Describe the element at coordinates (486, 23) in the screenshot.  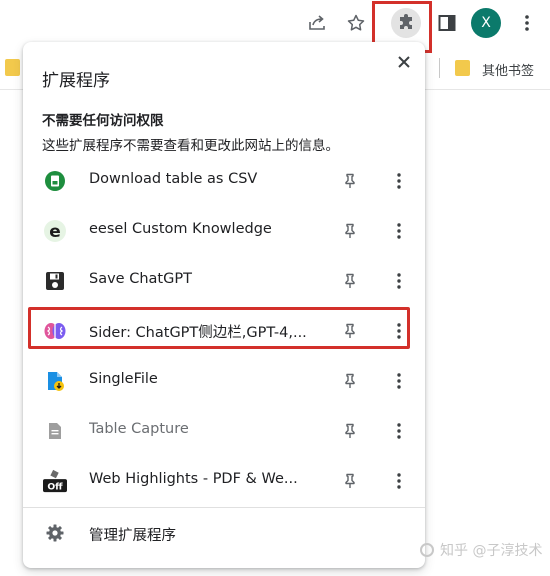
I see `profile-avatar: X` at that location.